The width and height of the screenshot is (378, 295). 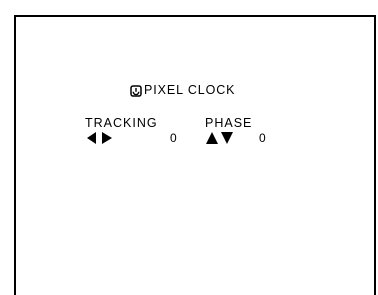 What do you see at coordinates (190, 90) in the screenshot?
I see `osd-title: PIXEL CLOCK` at bounding box center [190, 90].